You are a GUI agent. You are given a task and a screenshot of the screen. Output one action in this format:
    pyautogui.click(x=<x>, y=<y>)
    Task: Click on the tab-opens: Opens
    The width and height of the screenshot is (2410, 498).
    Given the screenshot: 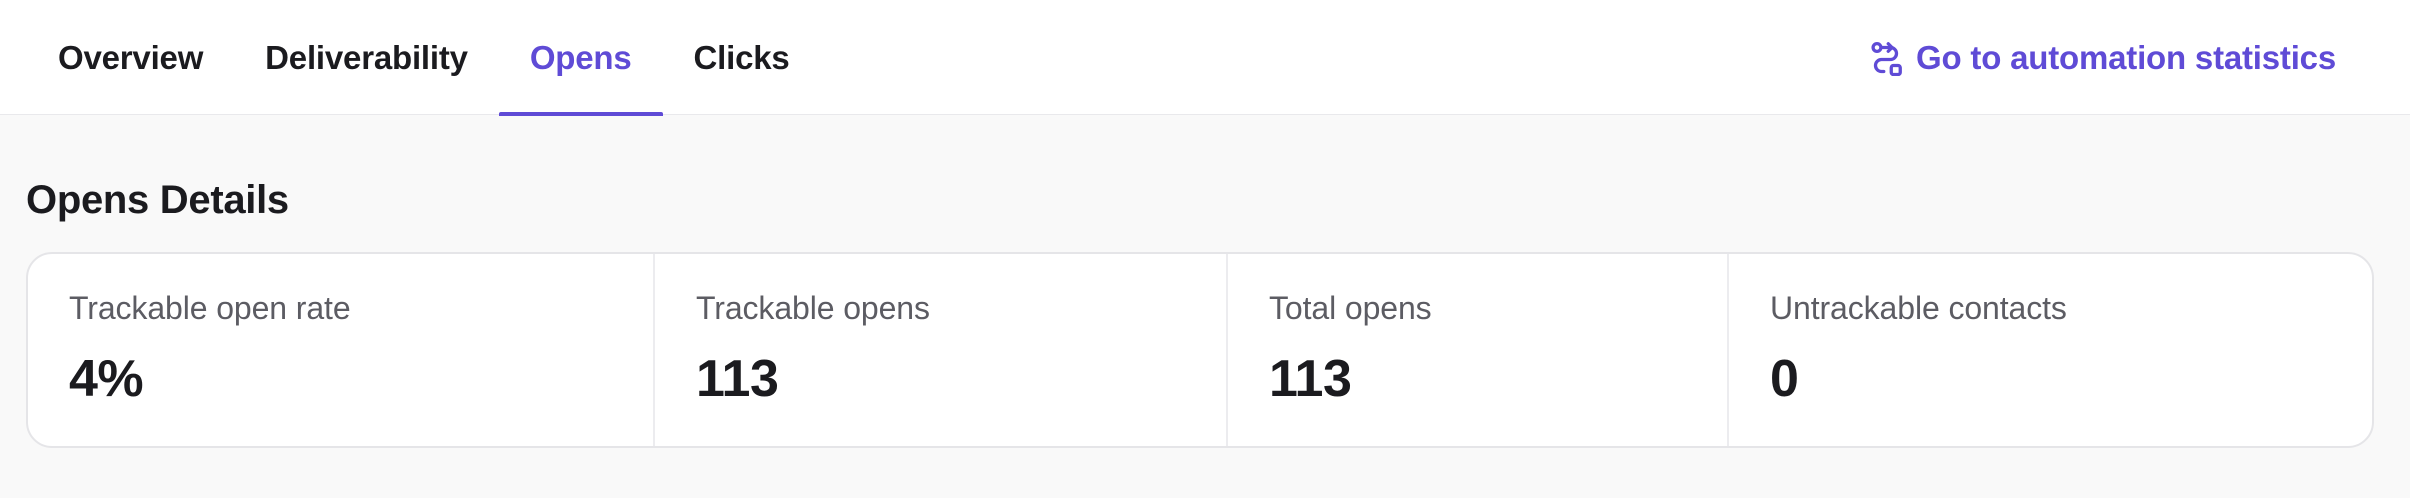 What is the action you would take?
    pyautogui.click(x=580, y=58)
    